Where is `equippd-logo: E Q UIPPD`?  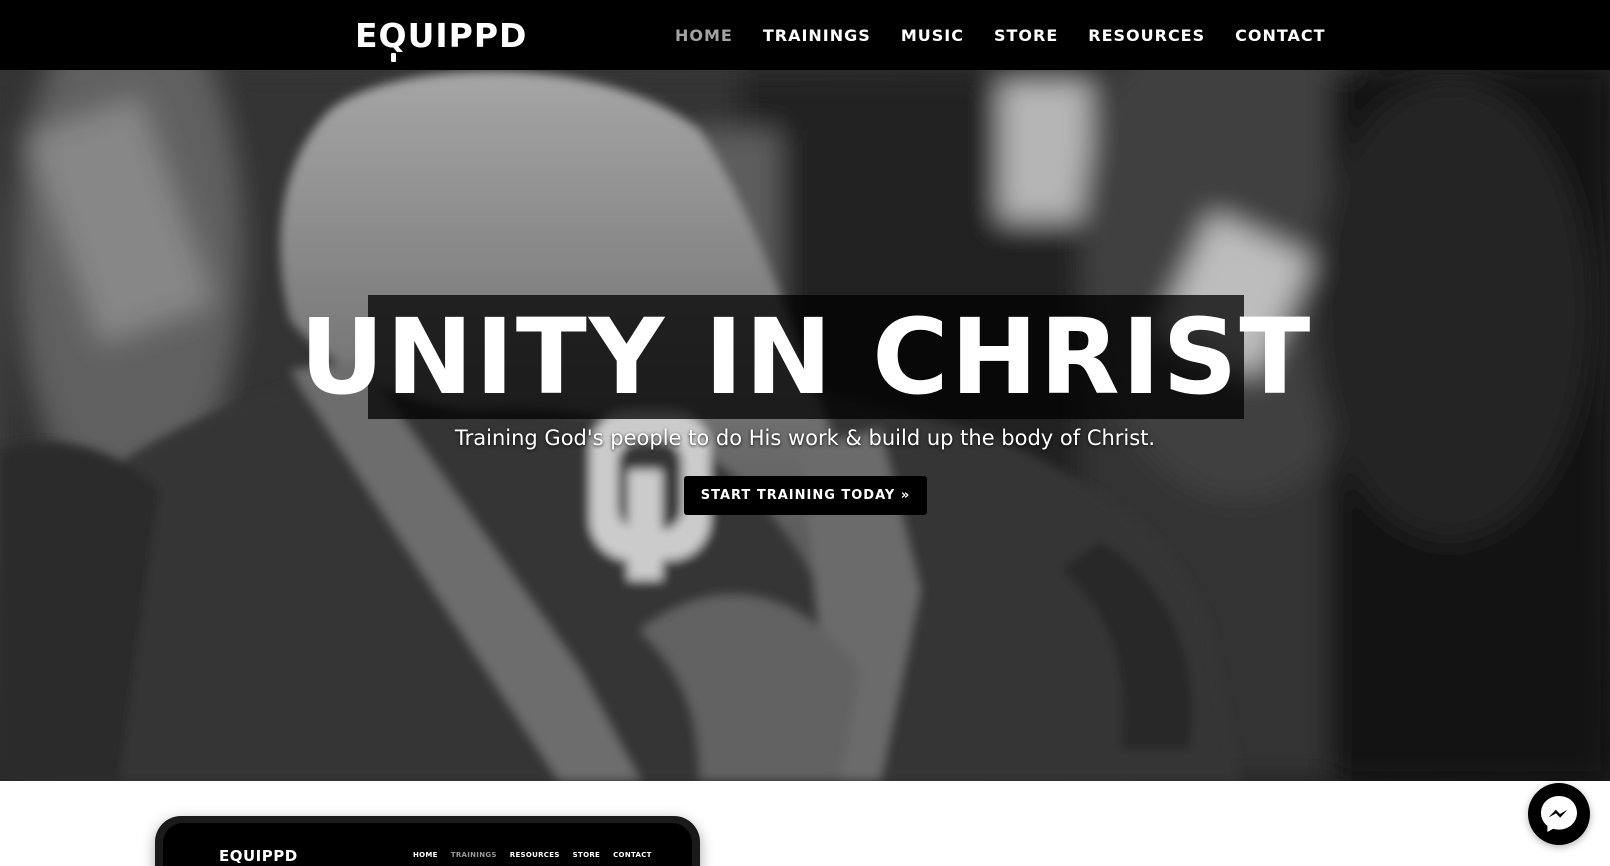 equippd-logo: E Q UIPPD is located at coordinates (441, 37).